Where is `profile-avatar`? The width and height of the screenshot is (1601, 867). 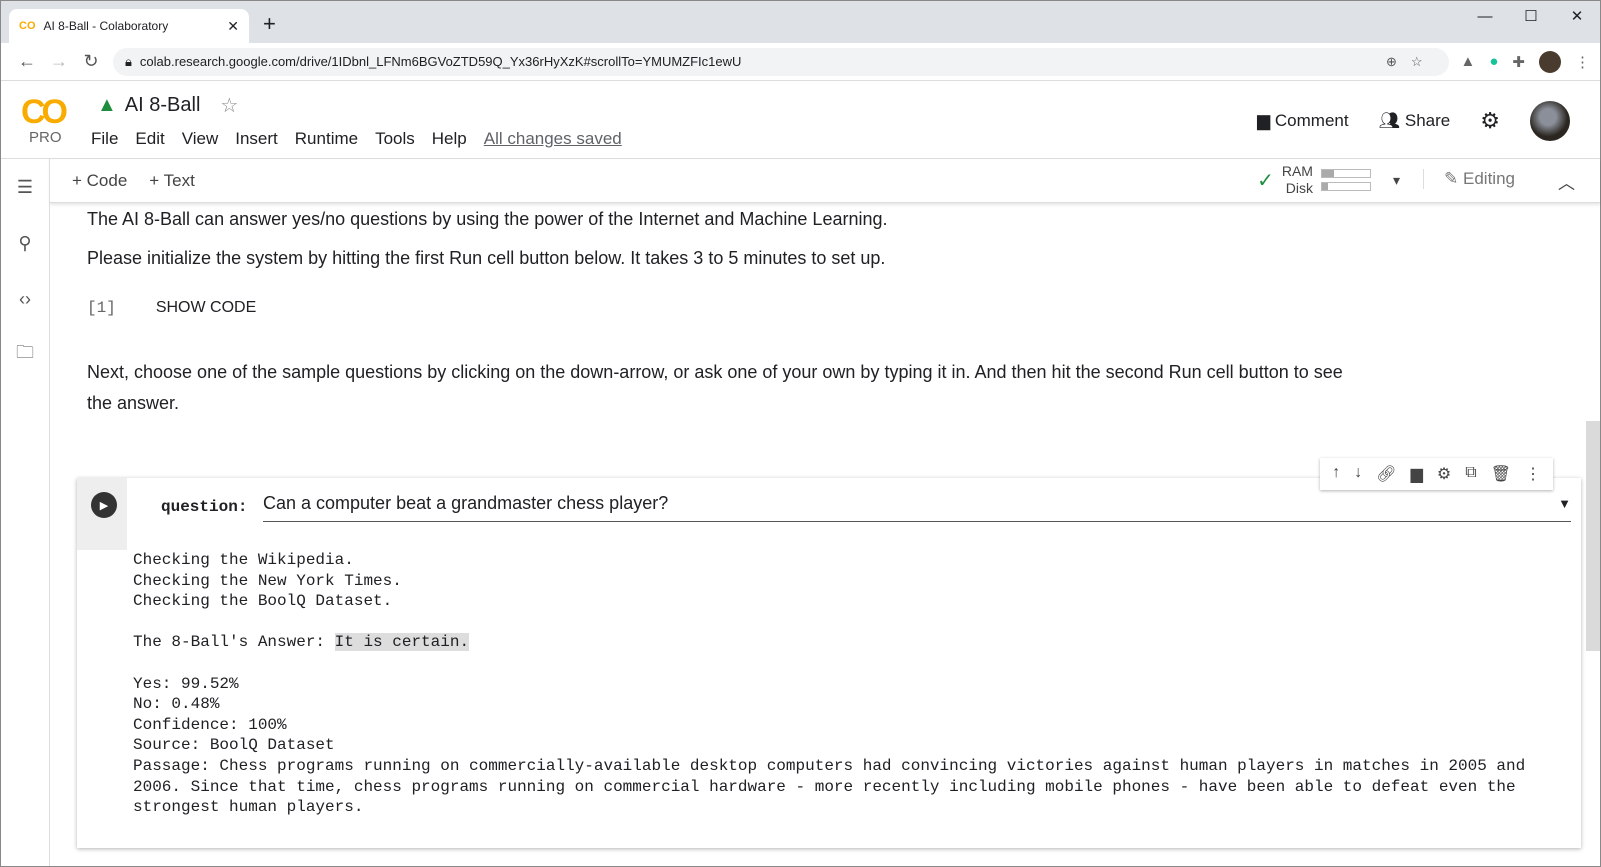
profile-avatar is located at coordinates (1550, 61).